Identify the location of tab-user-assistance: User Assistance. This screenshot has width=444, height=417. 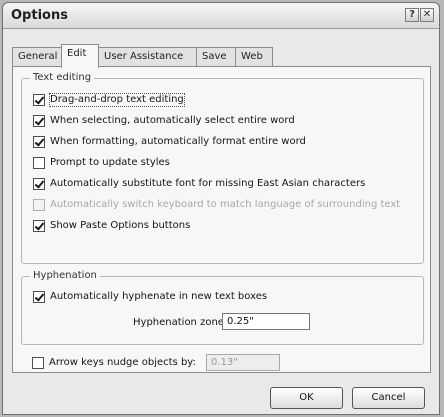
(147, 56).